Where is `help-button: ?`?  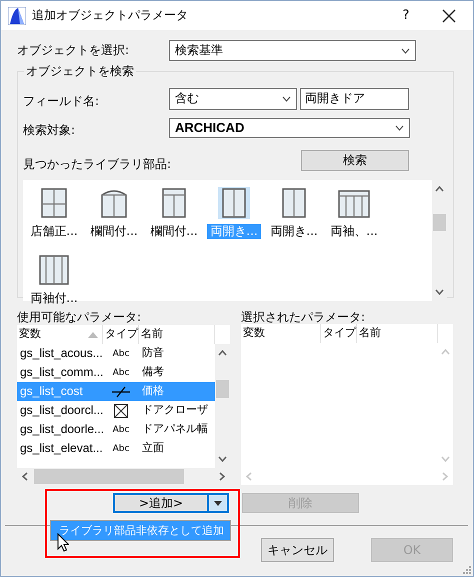 help-button: ? is located at coordinates (406, 15).